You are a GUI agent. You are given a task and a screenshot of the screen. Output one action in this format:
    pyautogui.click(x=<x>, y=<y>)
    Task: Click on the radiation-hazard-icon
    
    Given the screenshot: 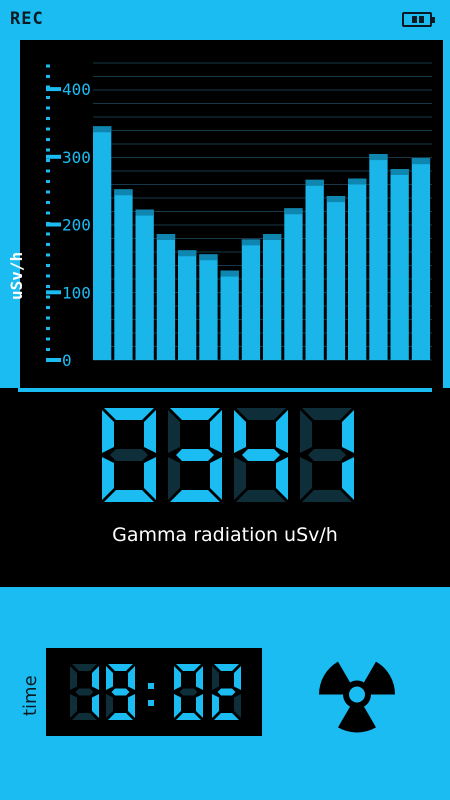 What is the action you would take?
    pyautogui.click(x=357, y=698)
    